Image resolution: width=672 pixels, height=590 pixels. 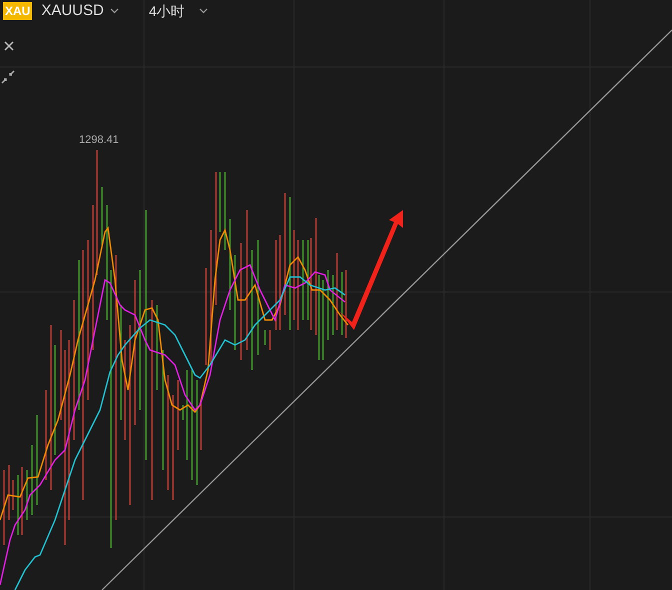 I want to click on symbol-dropdown: XAUUSD, so click(x=80, y=11).